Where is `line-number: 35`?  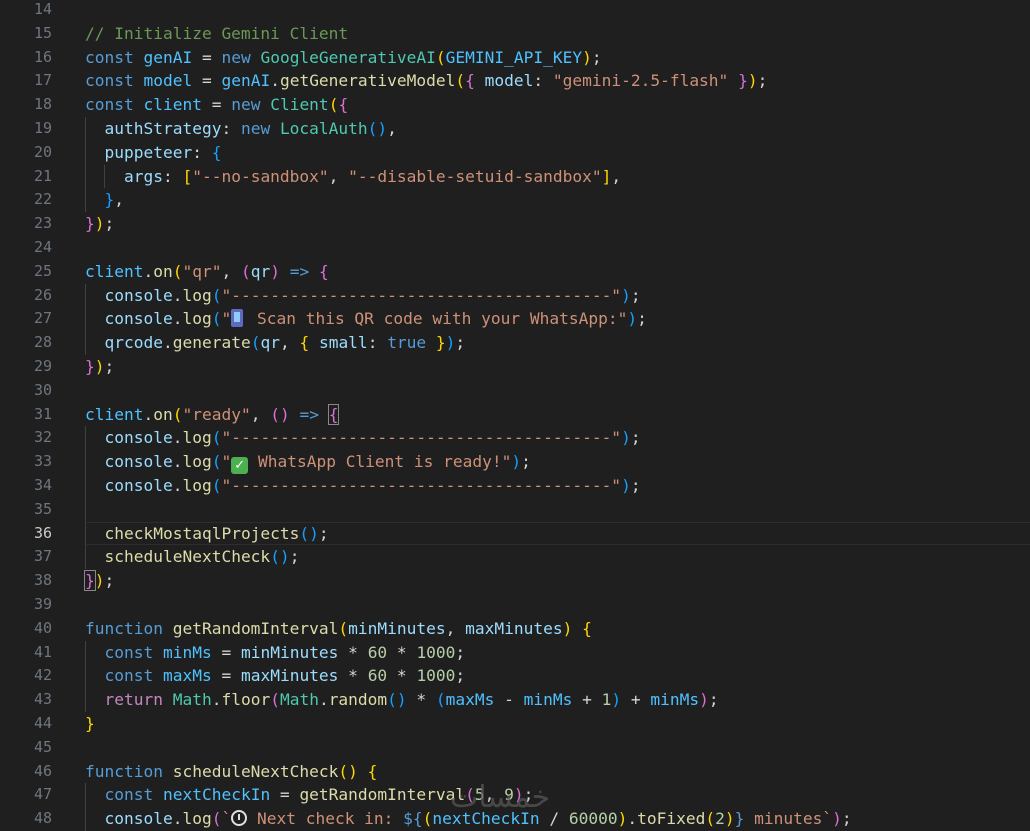
line-number: 35 is located at coordinates (42, 508).